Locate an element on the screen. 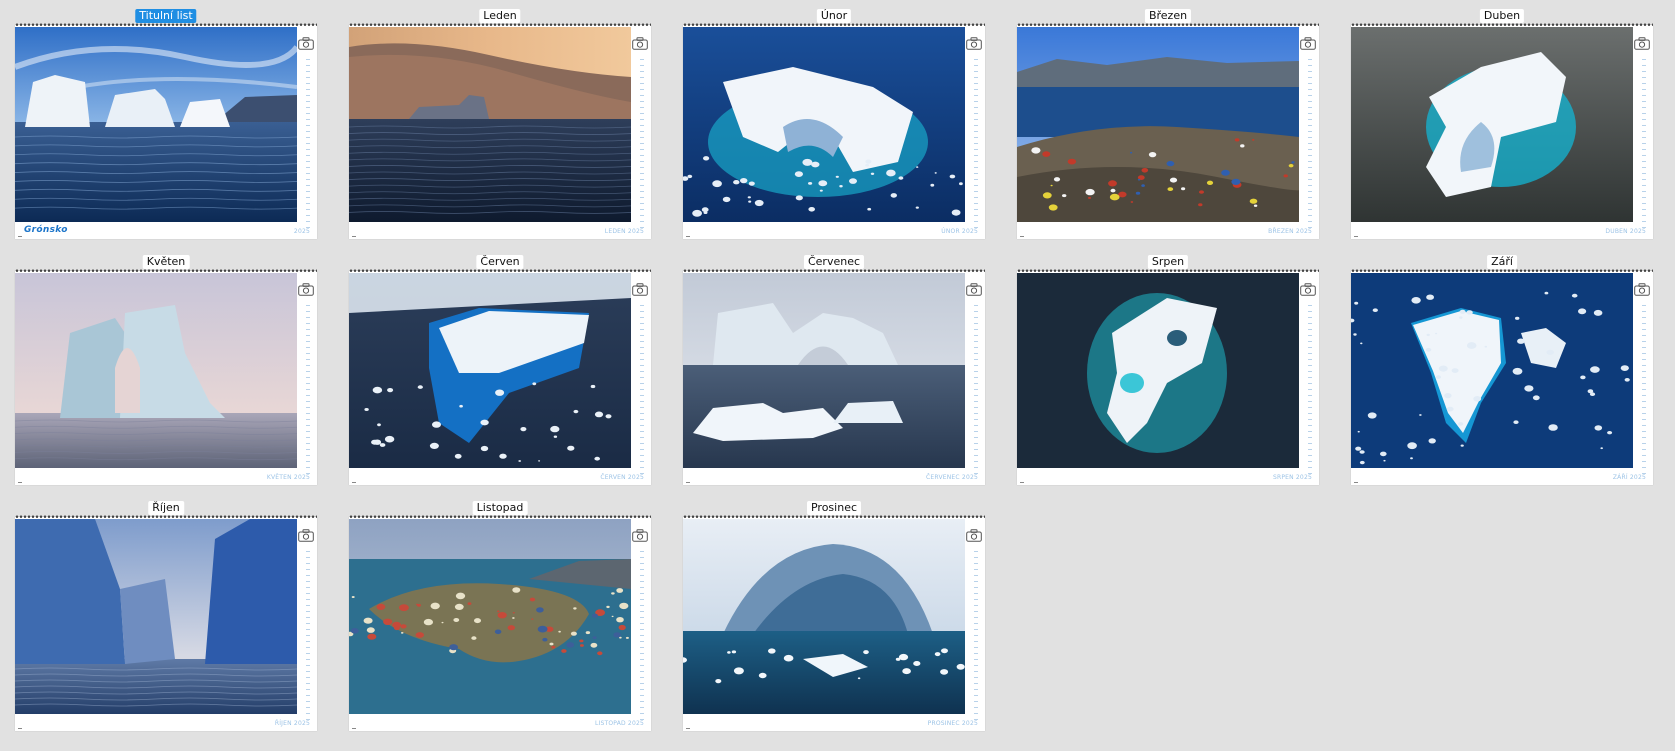 This screenshot has height=751, width=1675. page-footer-label: ČERVEN 2025 is located at coordinates (622, 477).